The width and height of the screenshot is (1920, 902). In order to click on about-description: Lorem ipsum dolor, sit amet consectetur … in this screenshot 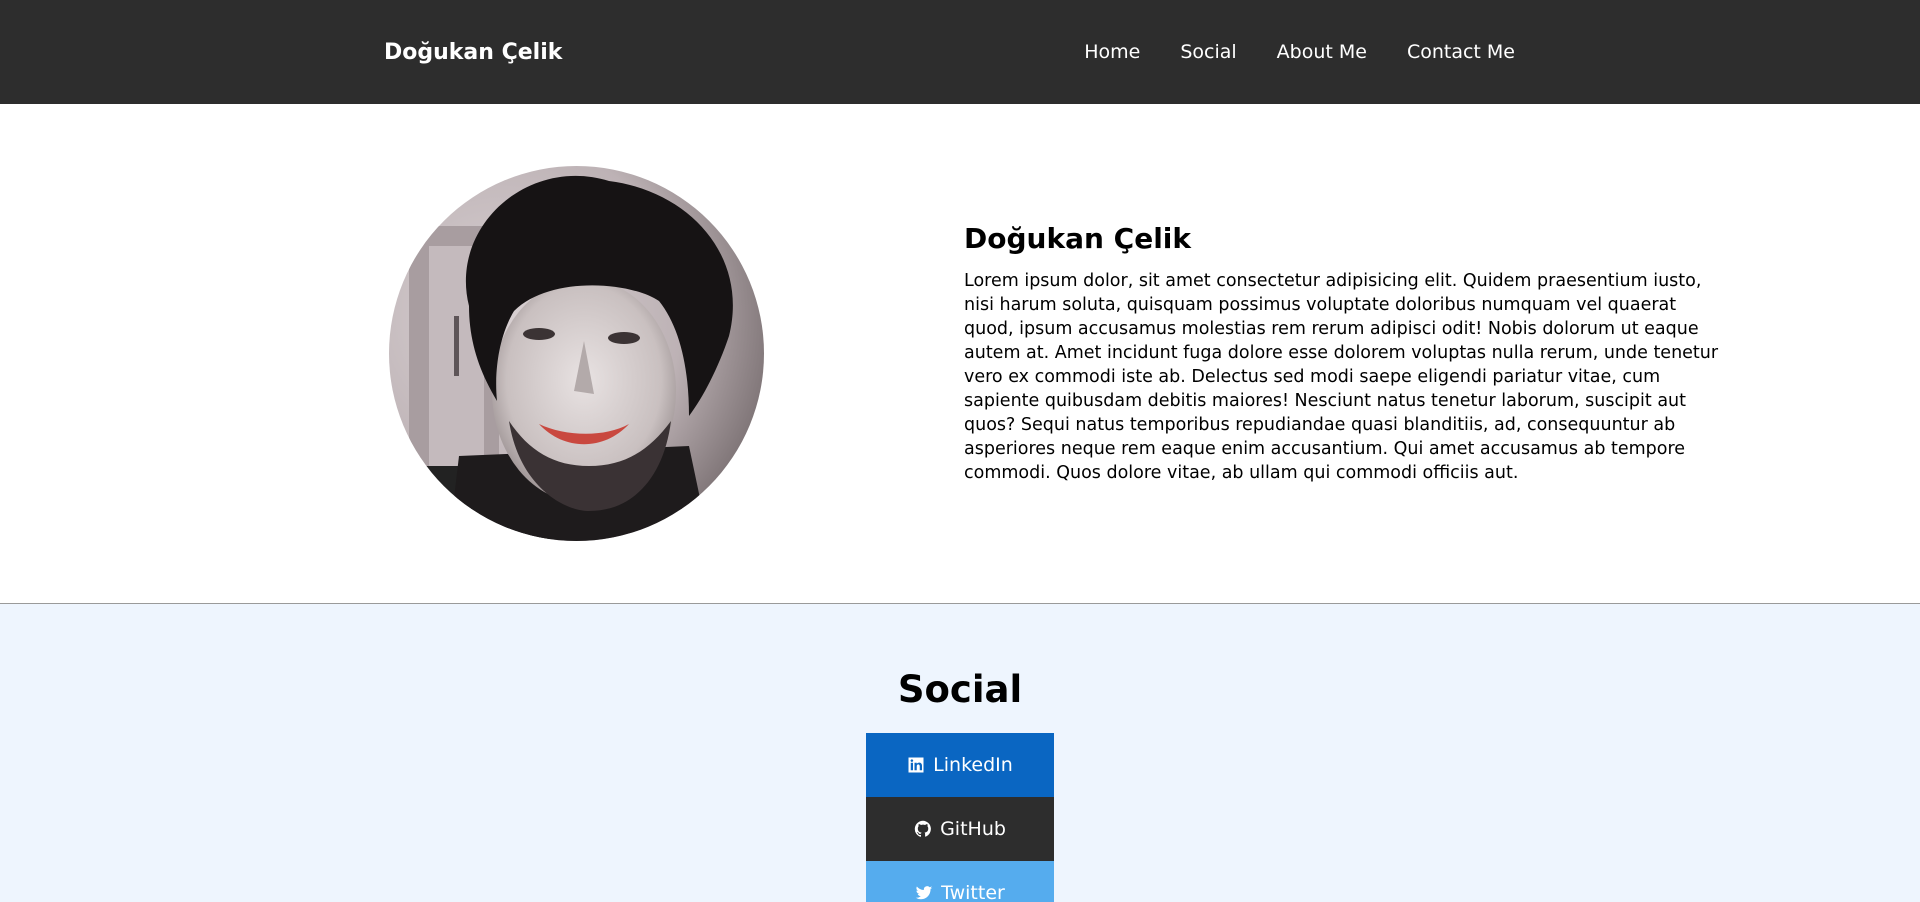, I will do `click(1341, 377)`.